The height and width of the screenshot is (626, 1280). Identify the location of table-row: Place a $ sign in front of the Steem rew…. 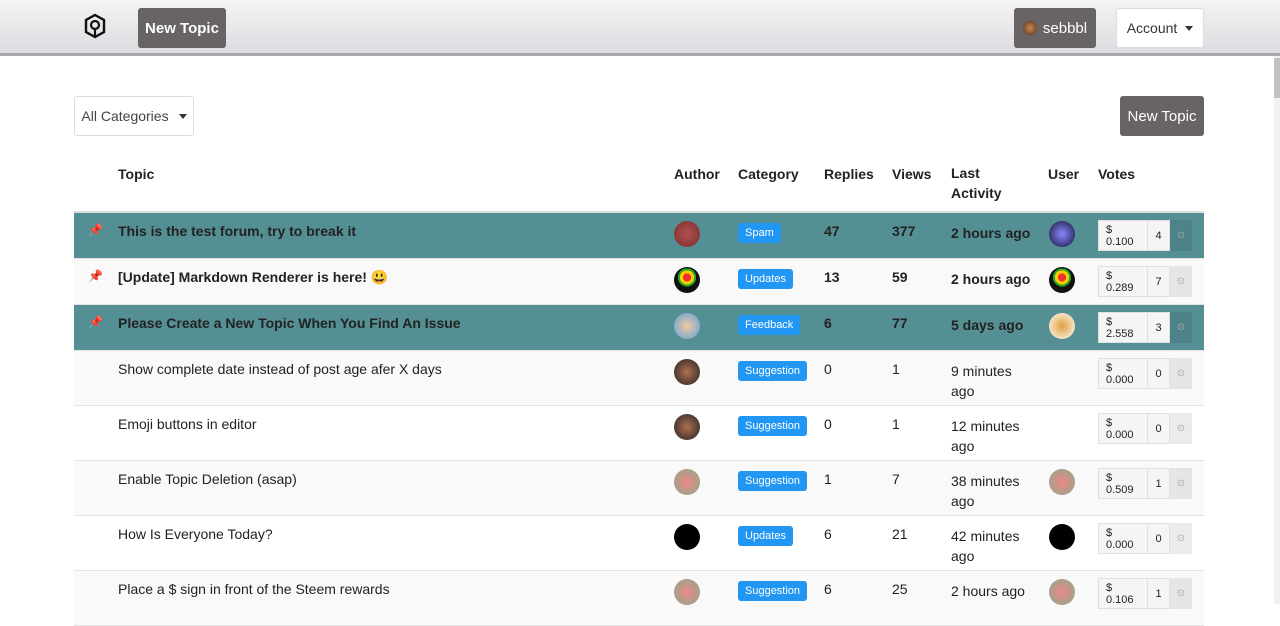
(639, 598).